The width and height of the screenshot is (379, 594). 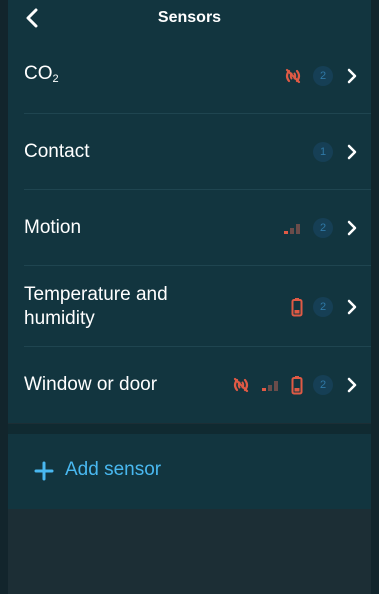 I want to click on sensor-row-temperature-humidity: Temperature and humidity 2, so click(x=189, y=306).